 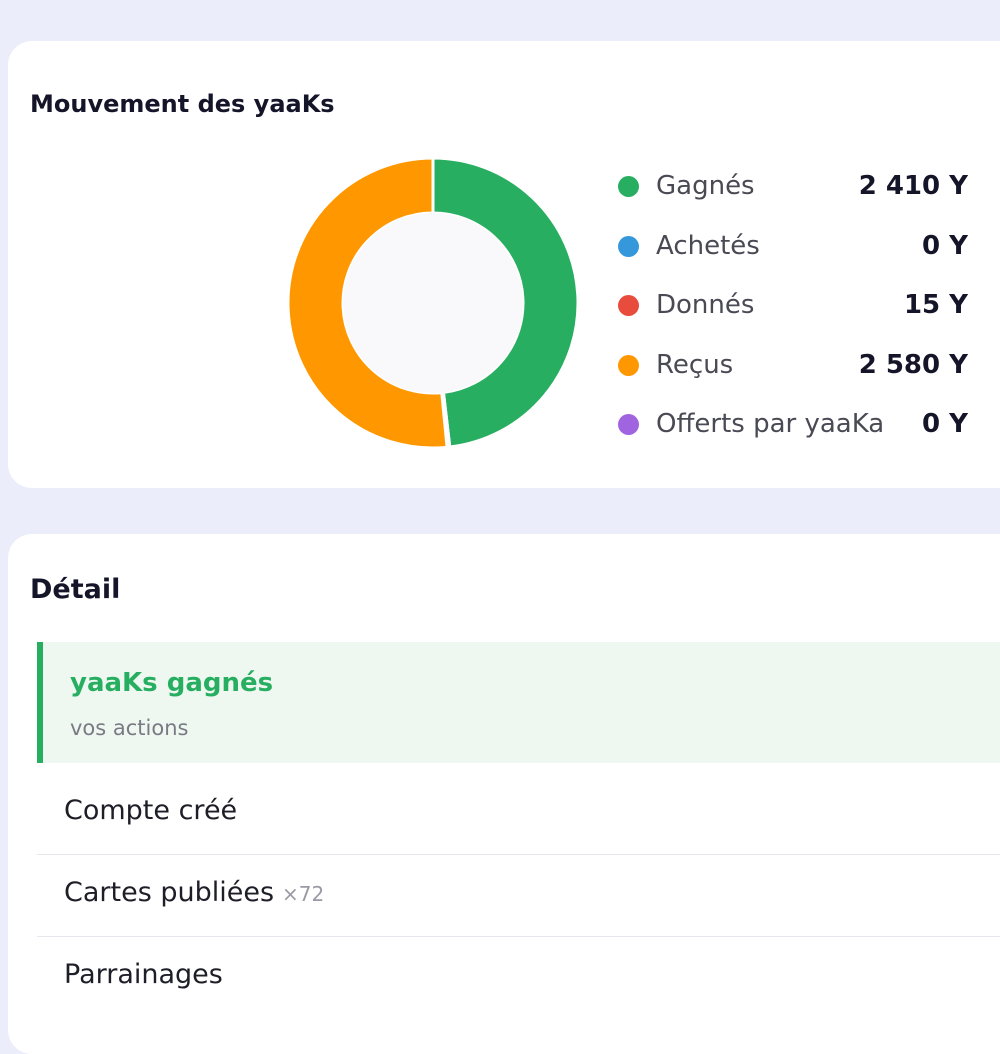 I want to click on detail-row-compte-cree: Compte créé, so click(x=518, y=814).